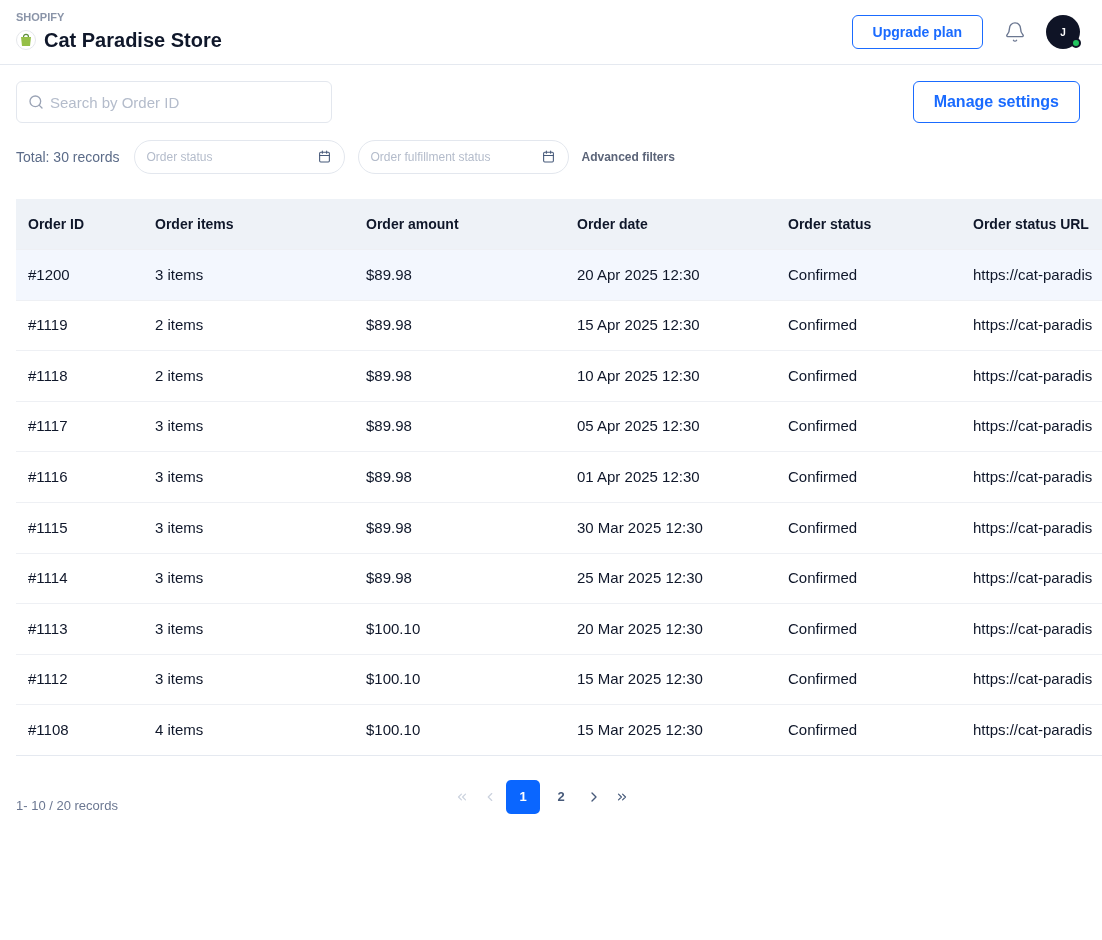 The height and width of the screenshot is (940, 1102). Describe the element at coordinates (917, 32) in the screenshot. I see `upgrade-plan-button: Upgrade plan` at that location.